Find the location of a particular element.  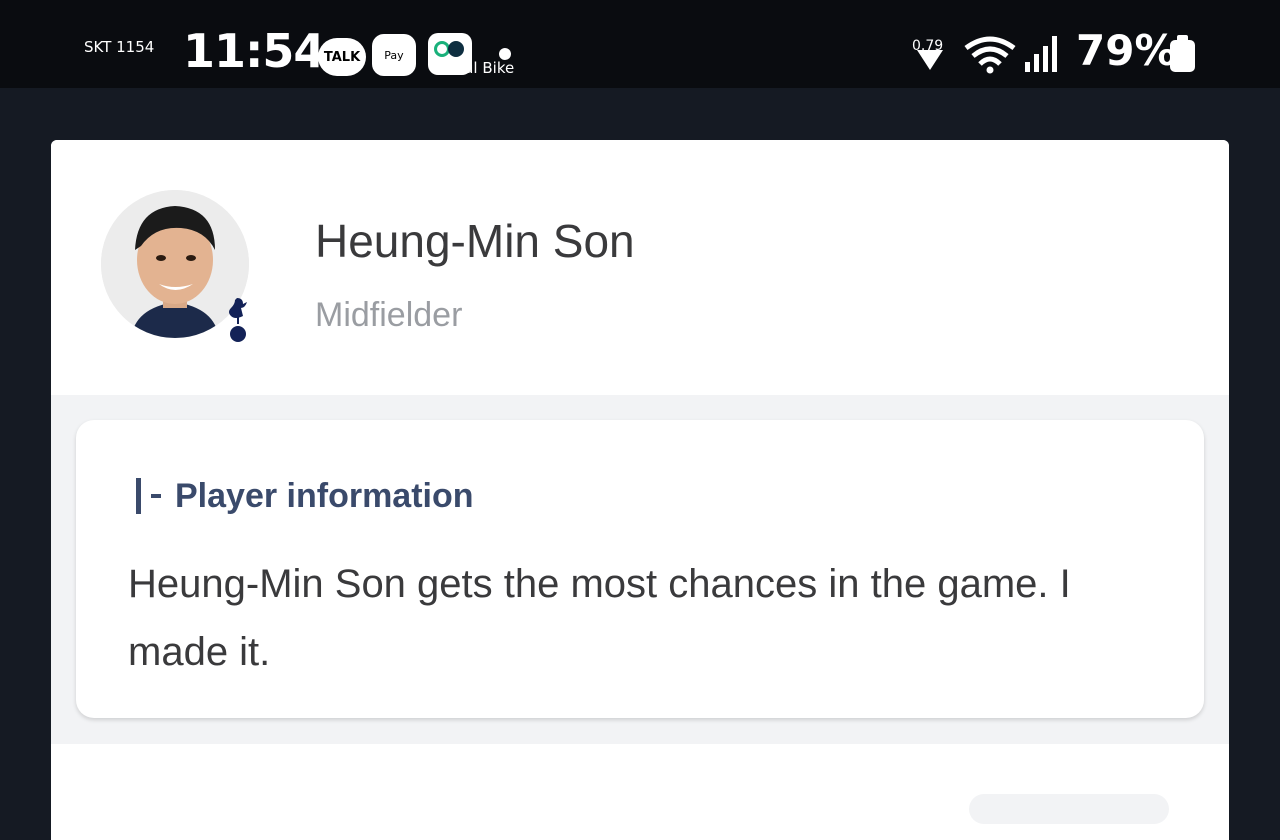

player-info-header: Player information is located at coordinates (305, 495).